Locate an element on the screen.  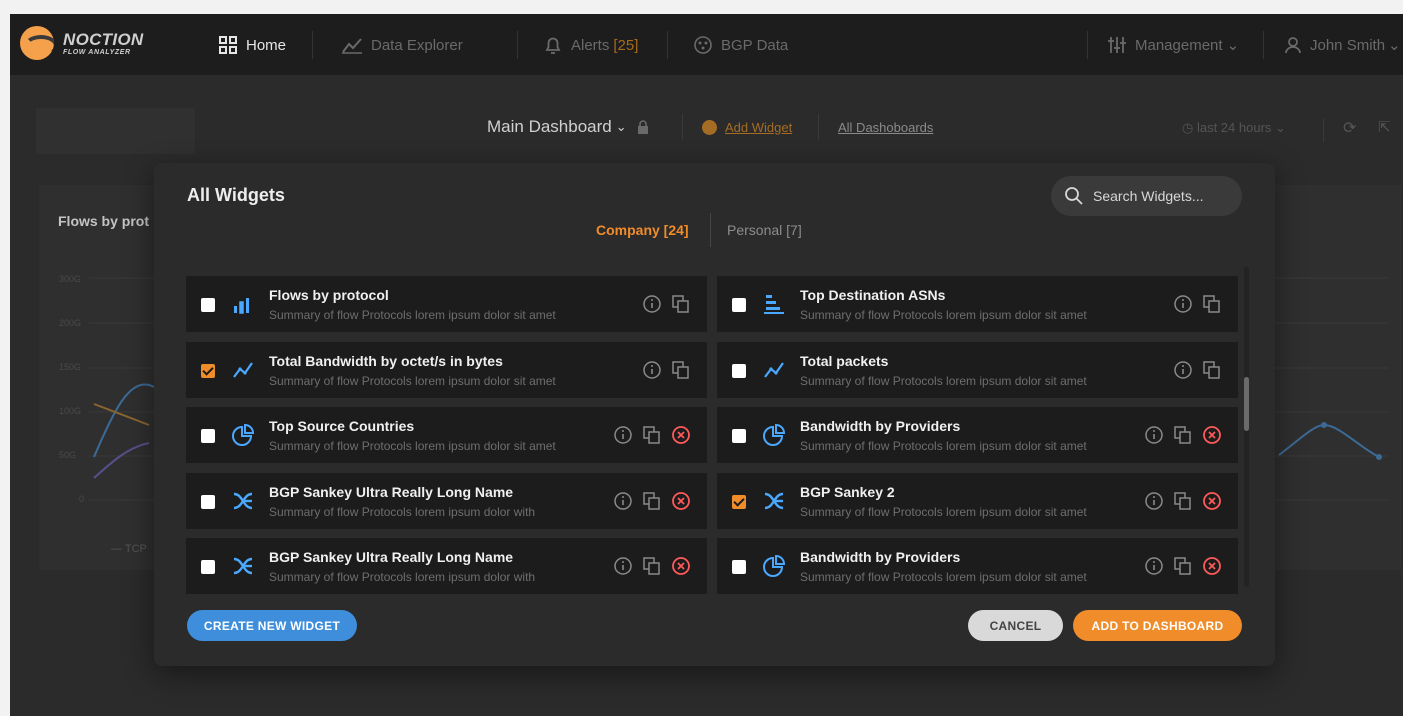
external-link-icon: ⇱ is located at coordinates (1384, 127).